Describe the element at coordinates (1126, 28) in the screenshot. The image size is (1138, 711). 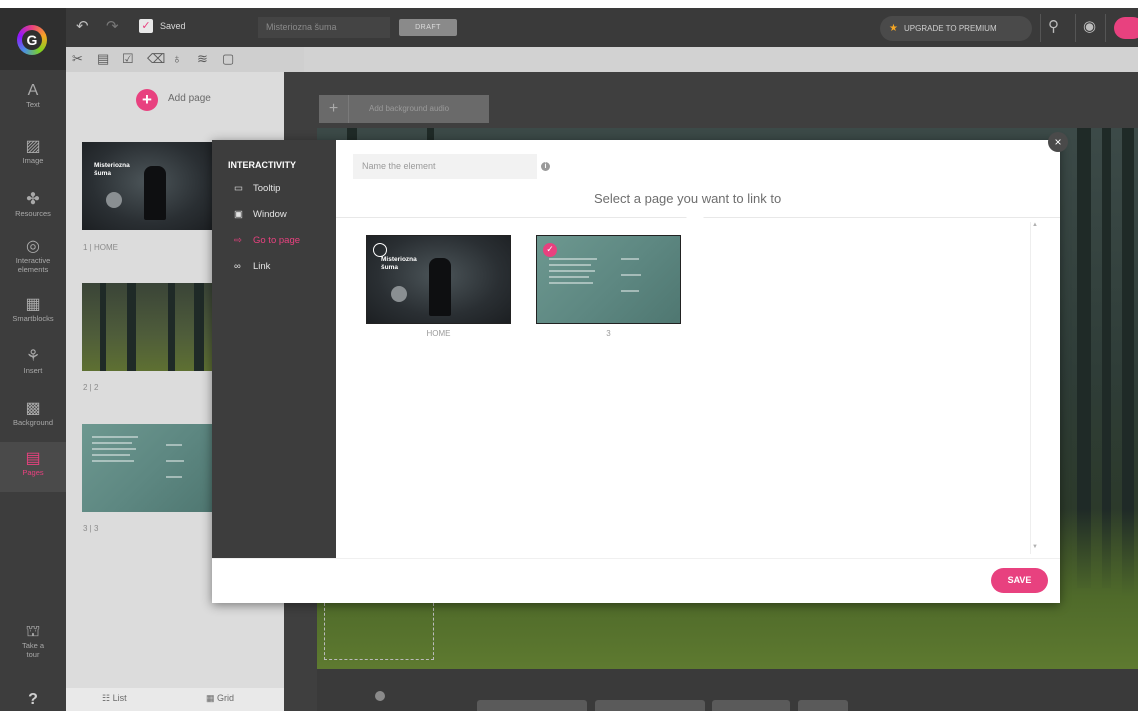
I see `publish-button` at that location.